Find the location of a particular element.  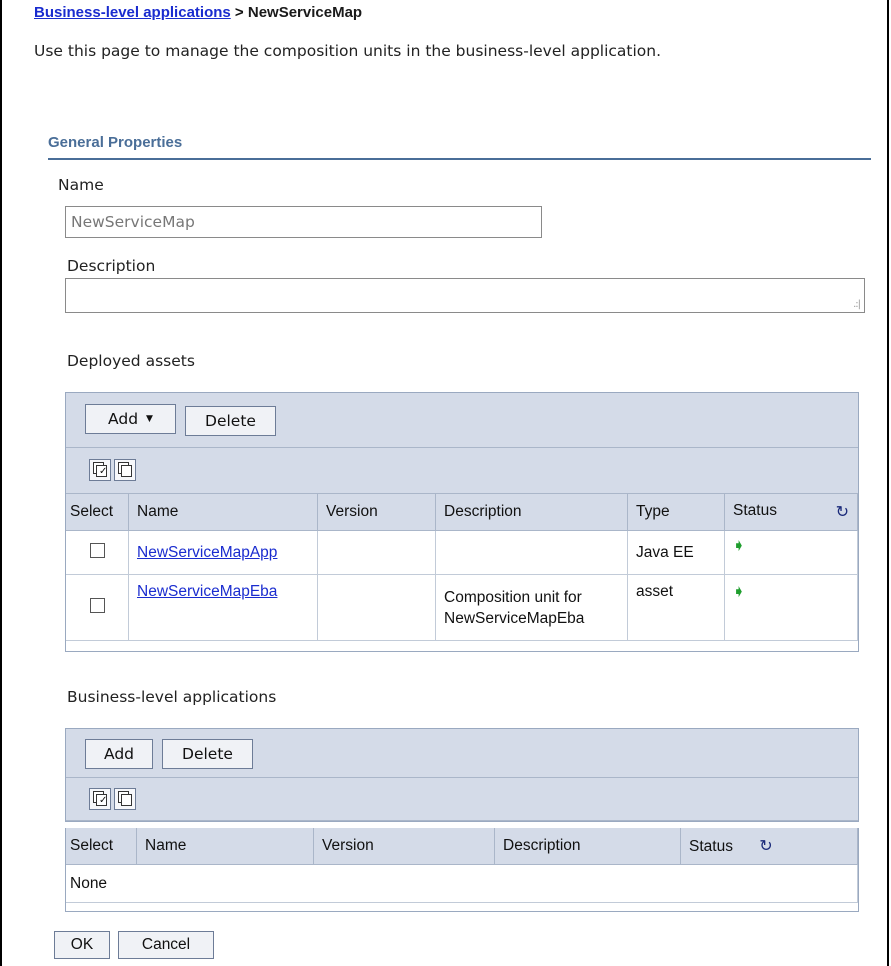

business-apps-panel: Add Delete ✓ is located at coordinates (462, 775).